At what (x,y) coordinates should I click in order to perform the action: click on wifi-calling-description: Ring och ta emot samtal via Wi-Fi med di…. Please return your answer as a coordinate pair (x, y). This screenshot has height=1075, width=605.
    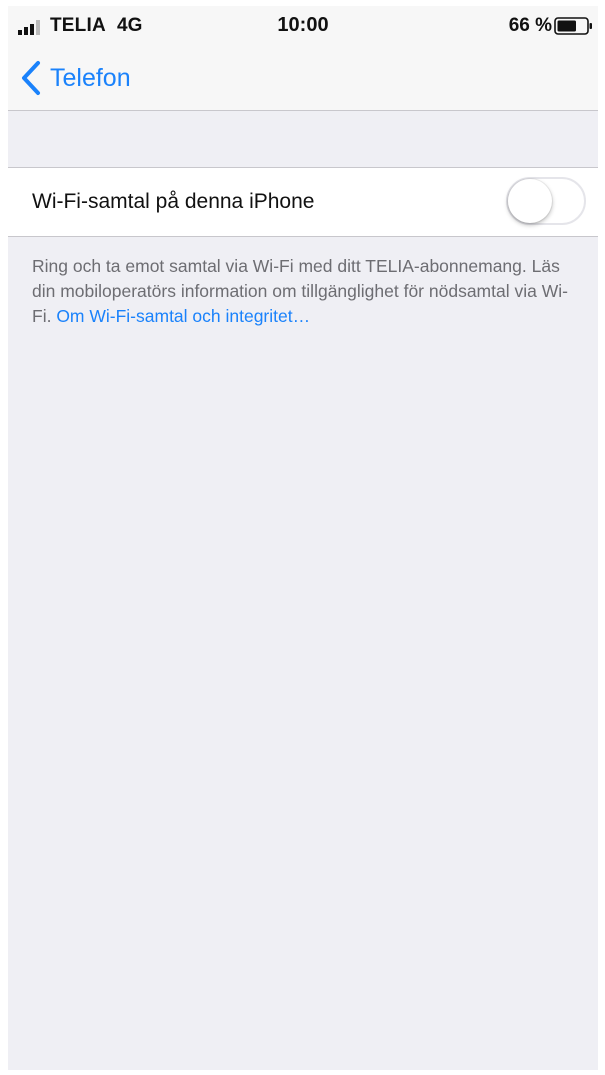
    Looking at the image, I should click on (306, 291).